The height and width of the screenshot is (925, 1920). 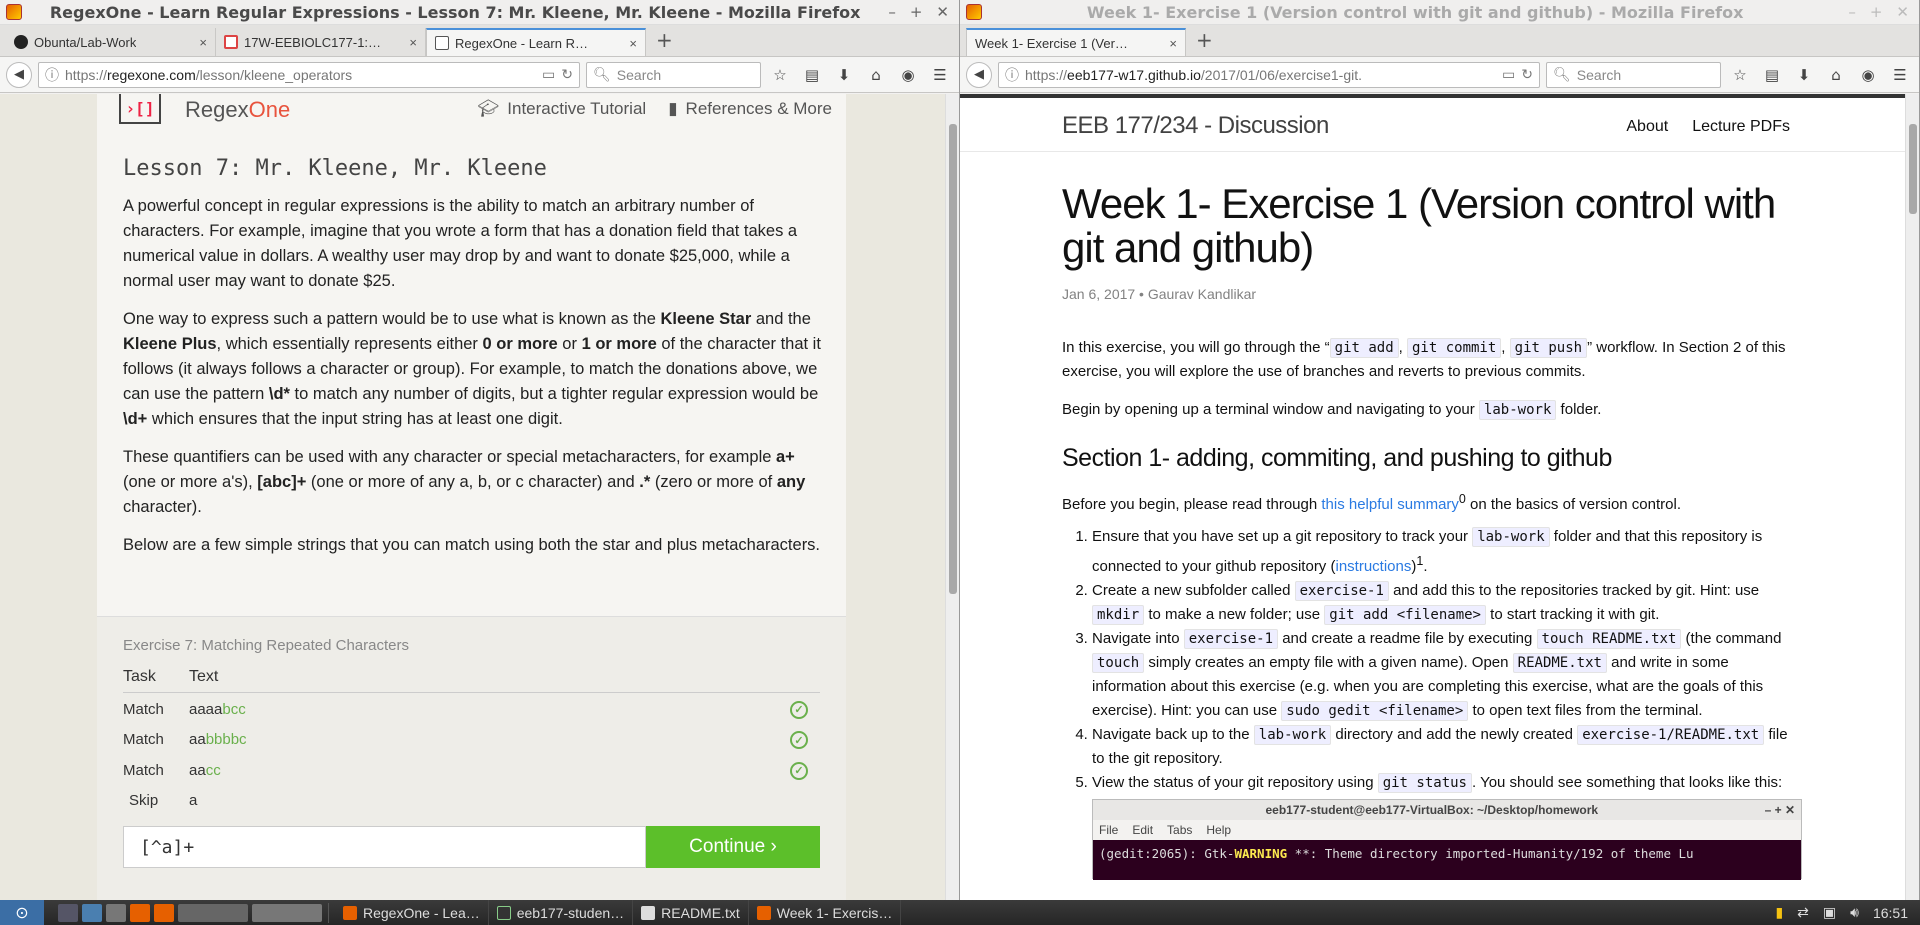 I want to click on task-readme: README.txt, so click(x=691, y=912).